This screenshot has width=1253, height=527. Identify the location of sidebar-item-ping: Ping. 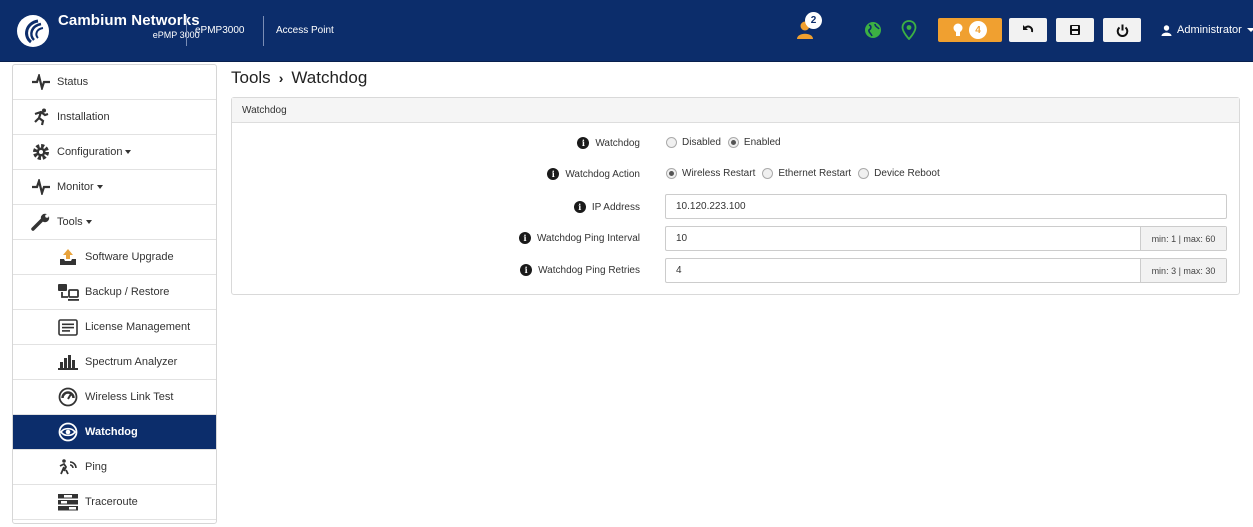
(114, 467).